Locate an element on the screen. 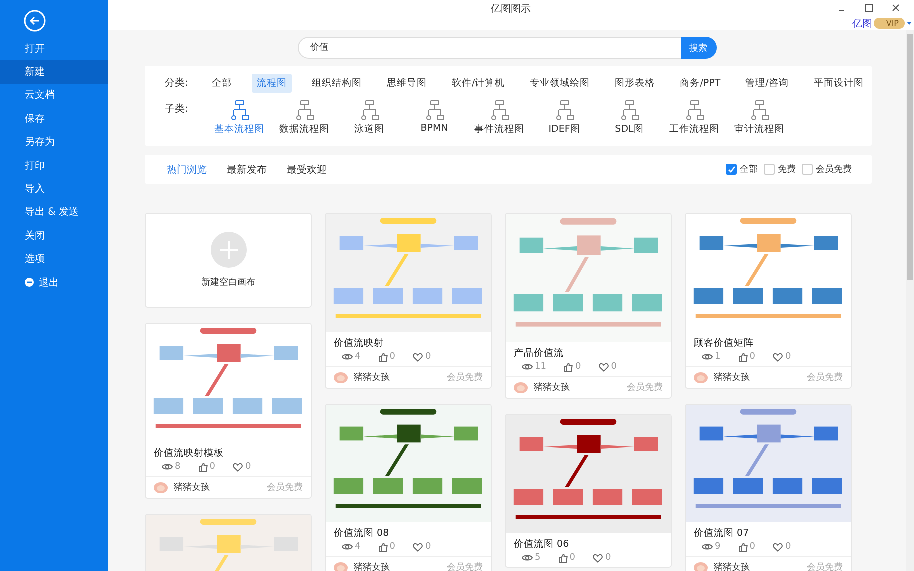  maximize-icon is located at coordinates (869, 8).